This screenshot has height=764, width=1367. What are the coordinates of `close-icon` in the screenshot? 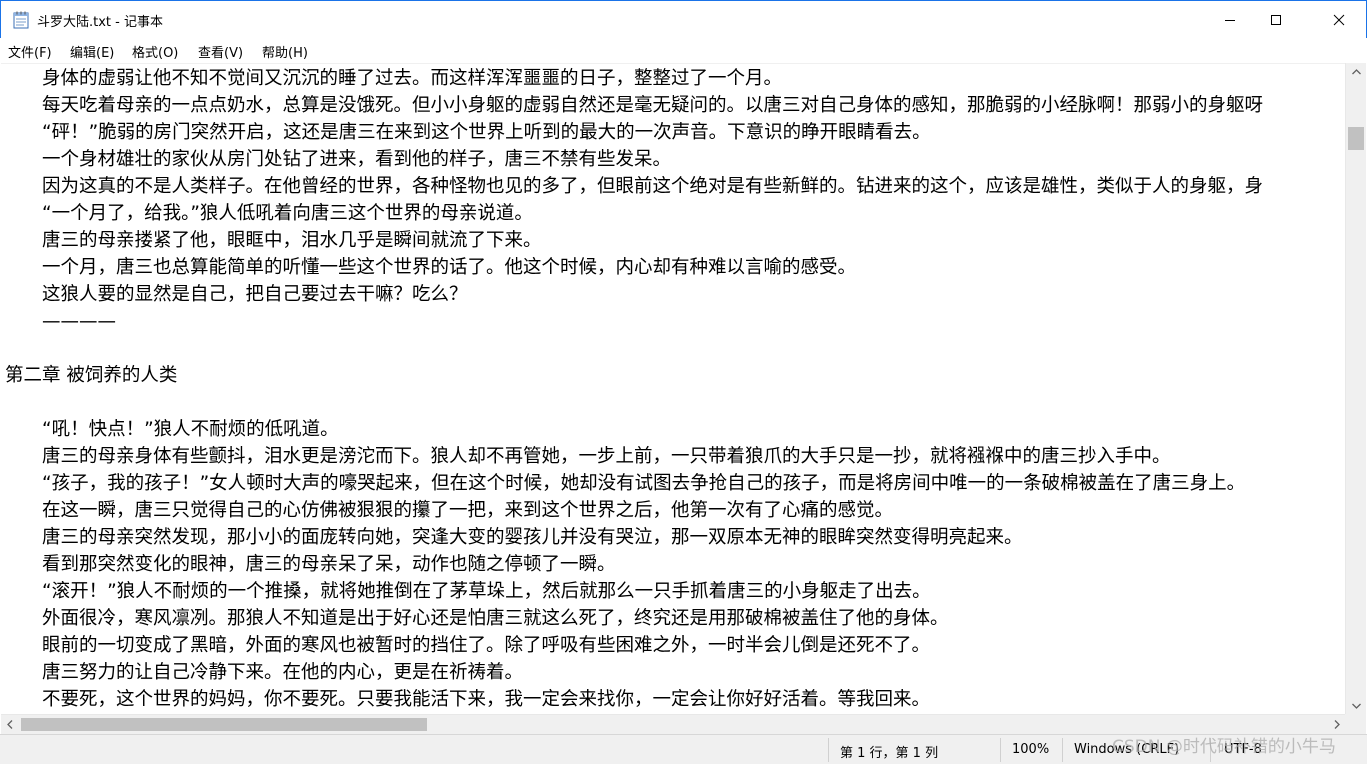 It's located at (1339, 19).